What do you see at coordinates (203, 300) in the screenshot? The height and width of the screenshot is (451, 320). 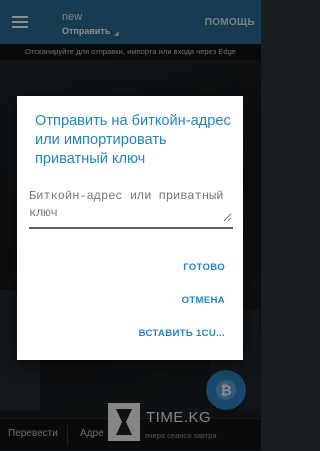 I see `cancel-button: ОТМЕНА` at bounding box center [203, 300].